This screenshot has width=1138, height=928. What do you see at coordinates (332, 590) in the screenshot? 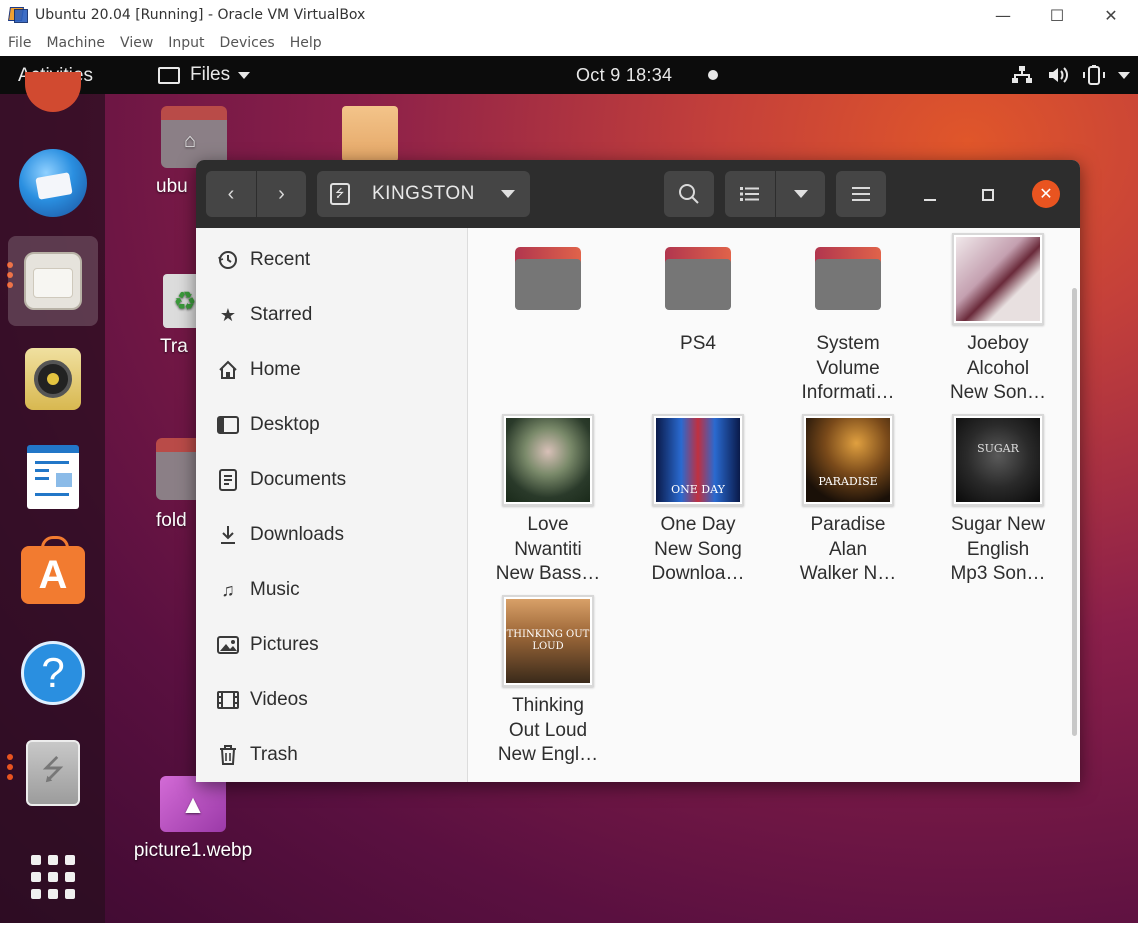
I see `sidebar-item-music: ♫ Music` at bounding box center [332, 590].